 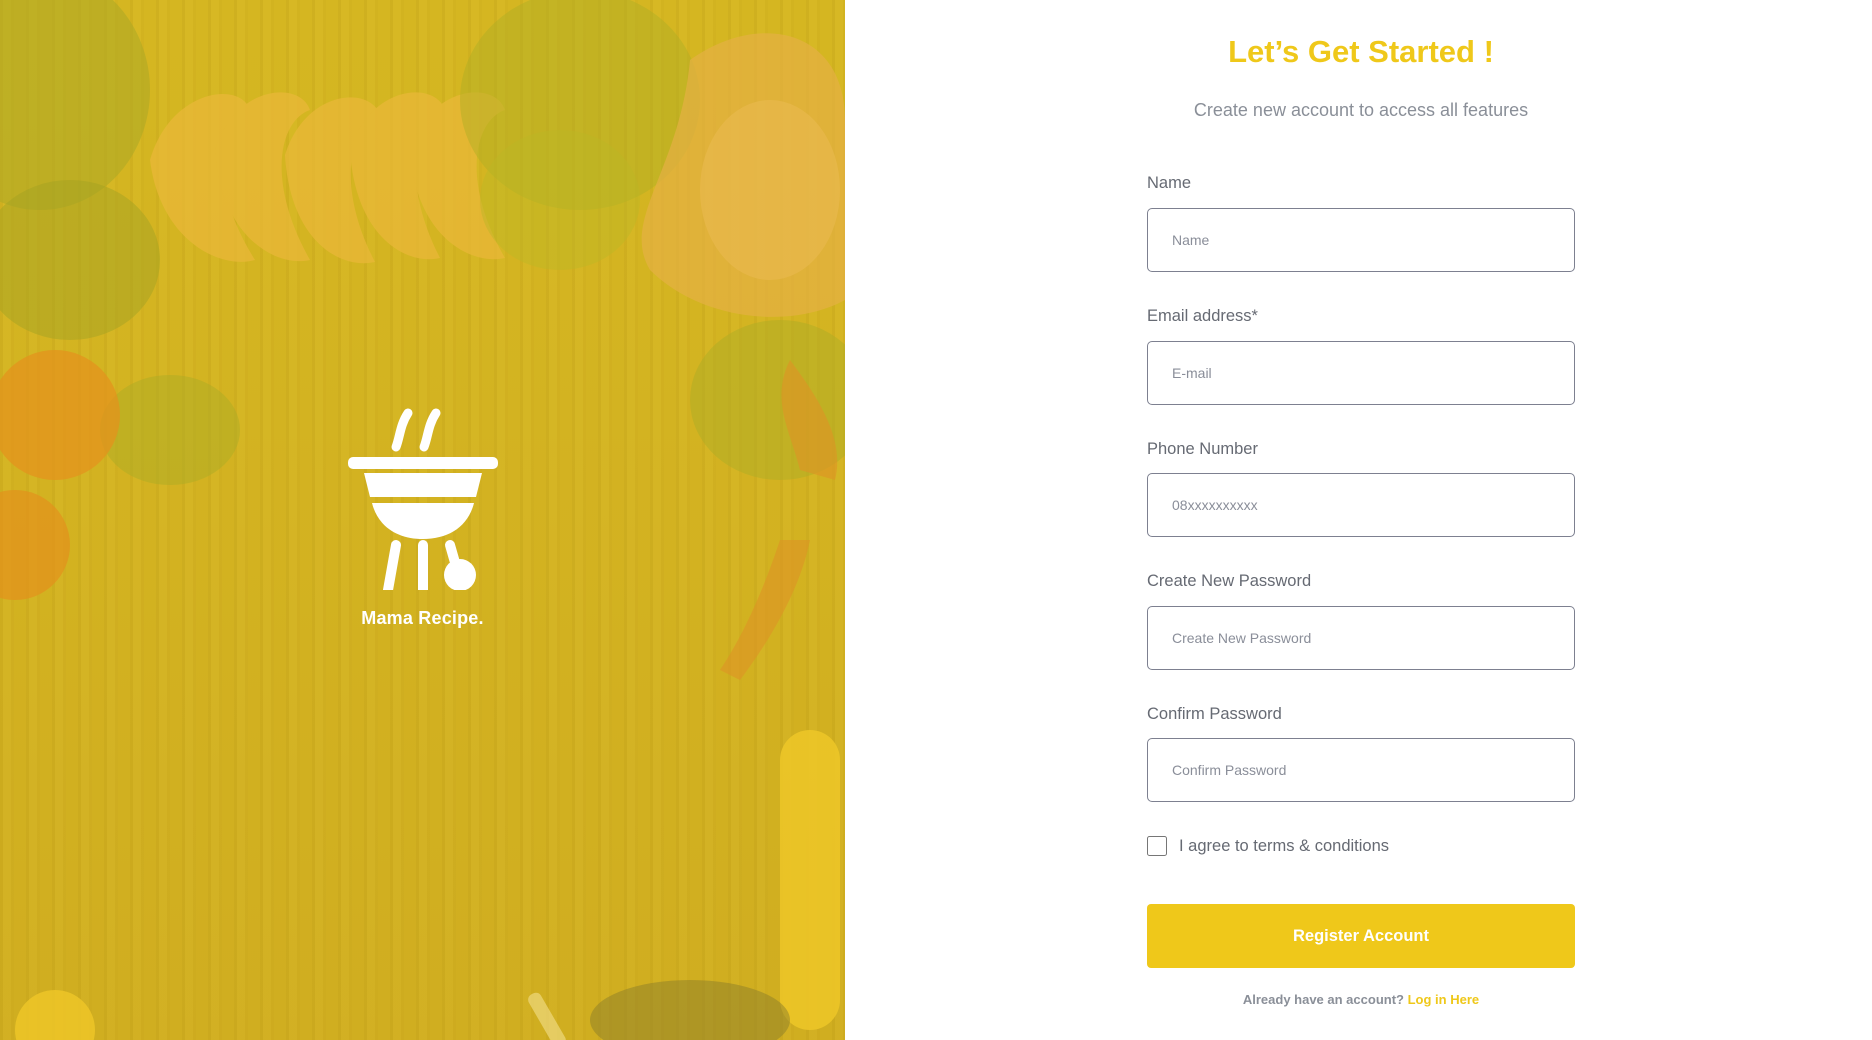 What do you see at coordinates (1361, 936) in the screenshot?
I see `register-button: Register Account` at bounding box center [1361, 936].